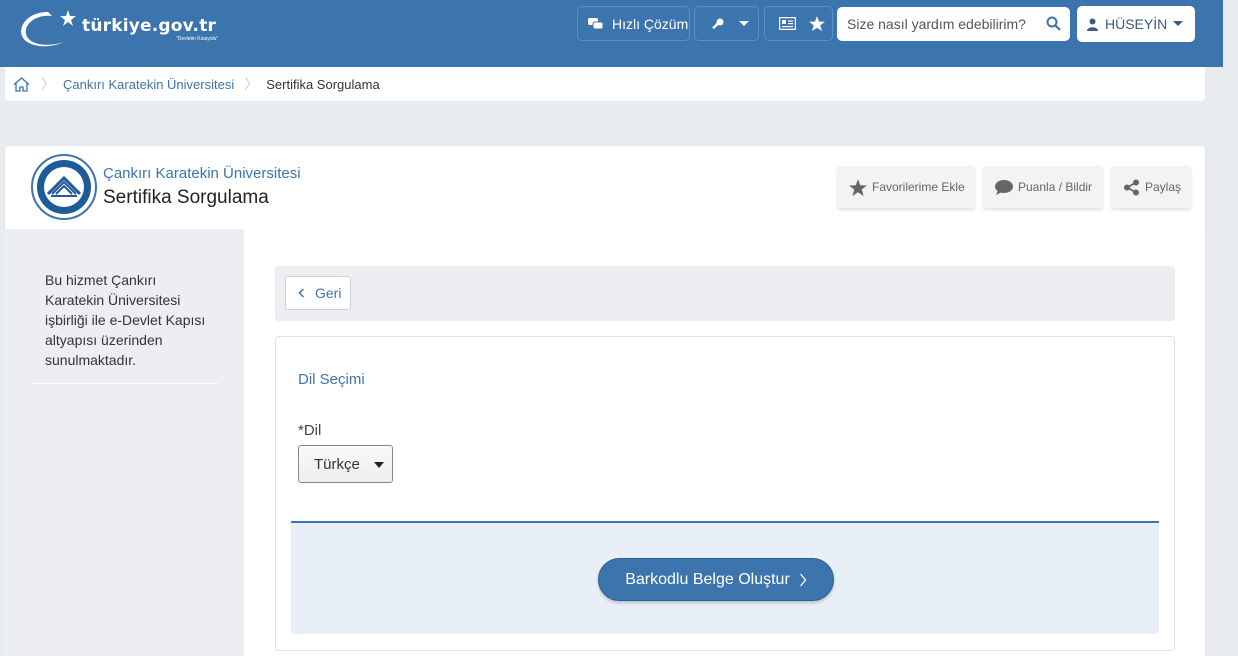  Describe the element at coordinates (148, 84) in the screenshot. I see `breadcrumb-link-institution: Çankırı Karatekin Üniversitesi` at that location.